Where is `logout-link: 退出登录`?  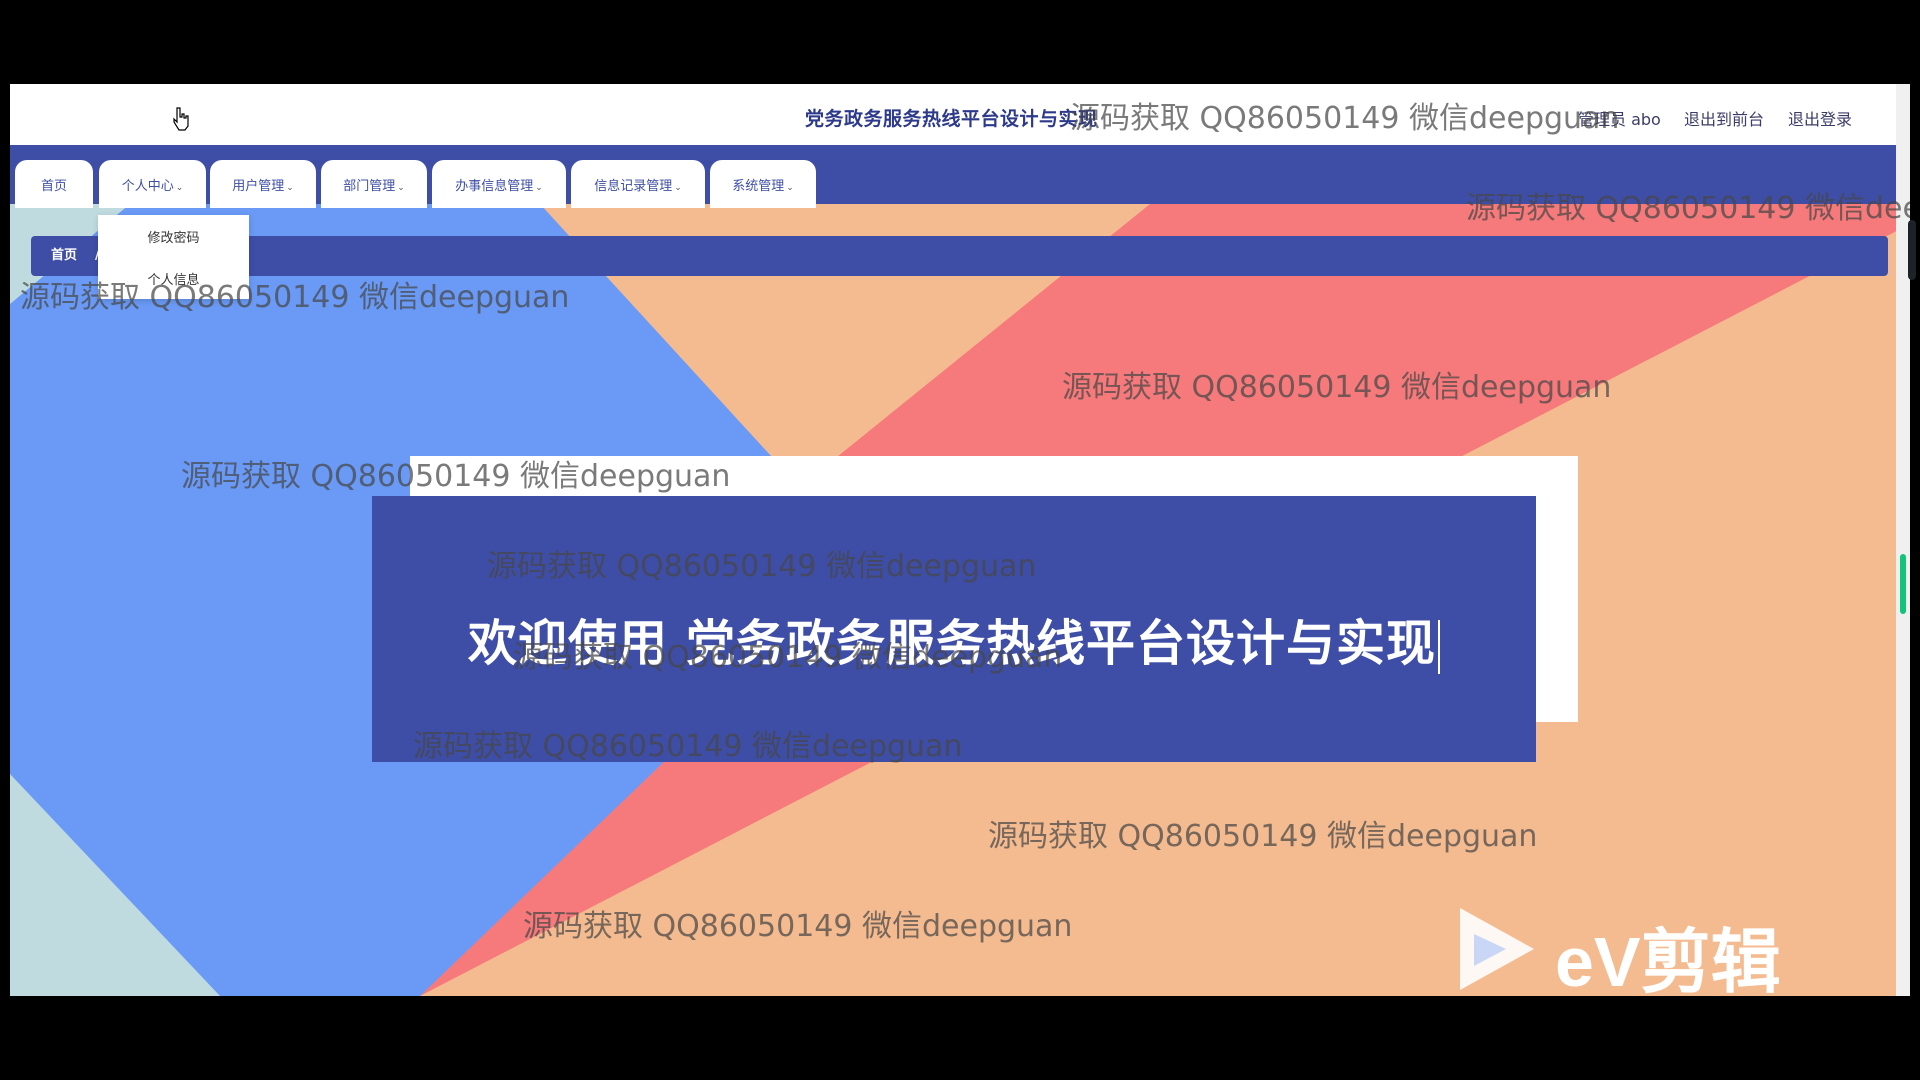
logout-link: 退出登录 is located at coordinates (1820, 118).